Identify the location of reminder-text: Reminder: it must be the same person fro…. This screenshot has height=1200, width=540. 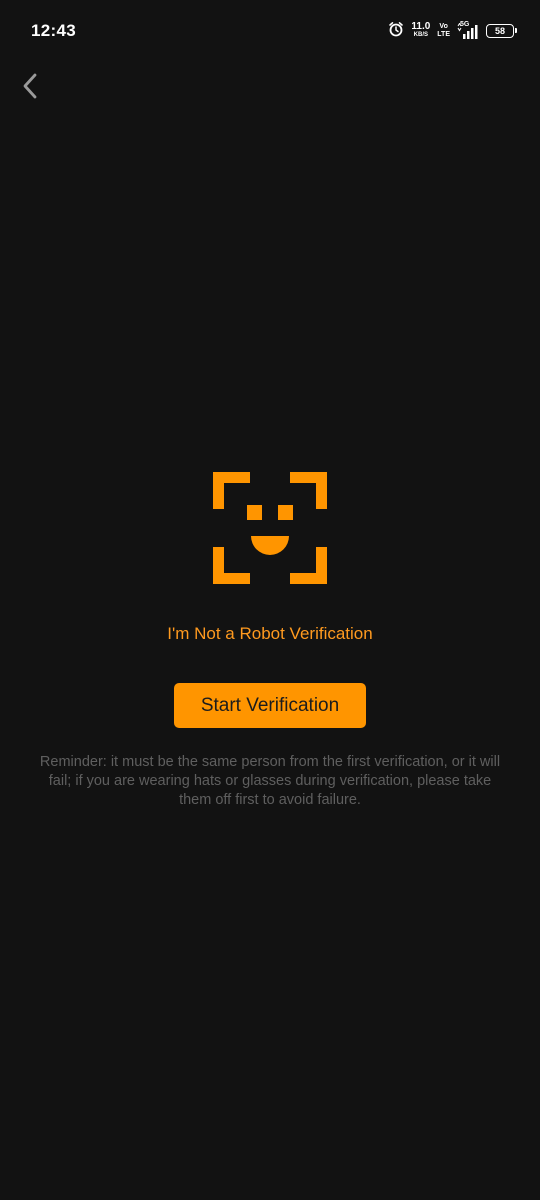
(270, 781).